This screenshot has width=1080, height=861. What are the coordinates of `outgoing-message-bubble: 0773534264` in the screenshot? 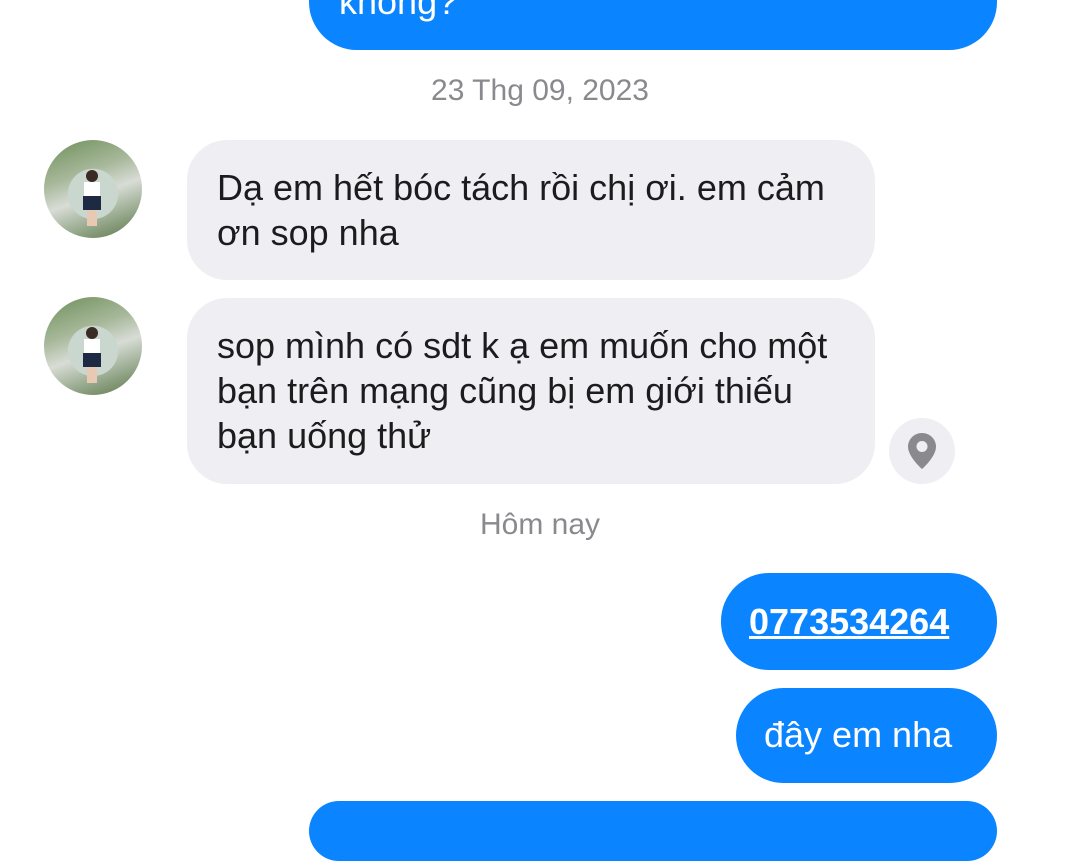 It's located at (859, 621).